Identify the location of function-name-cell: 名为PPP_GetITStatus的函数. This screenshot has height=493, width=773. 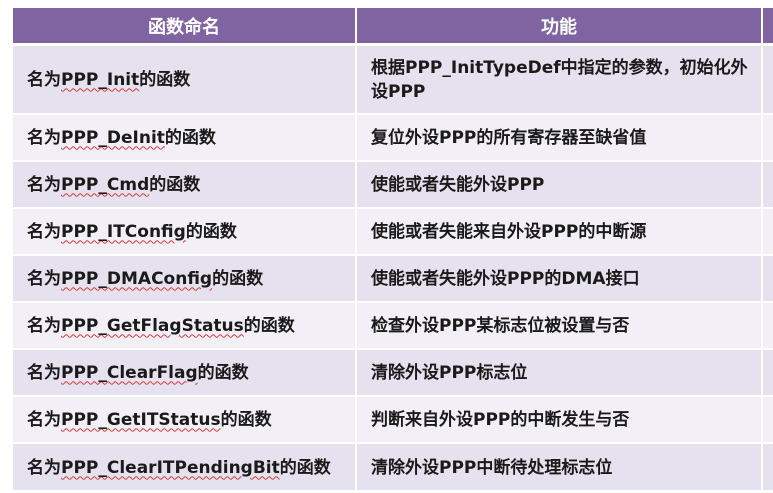
(185, 420).